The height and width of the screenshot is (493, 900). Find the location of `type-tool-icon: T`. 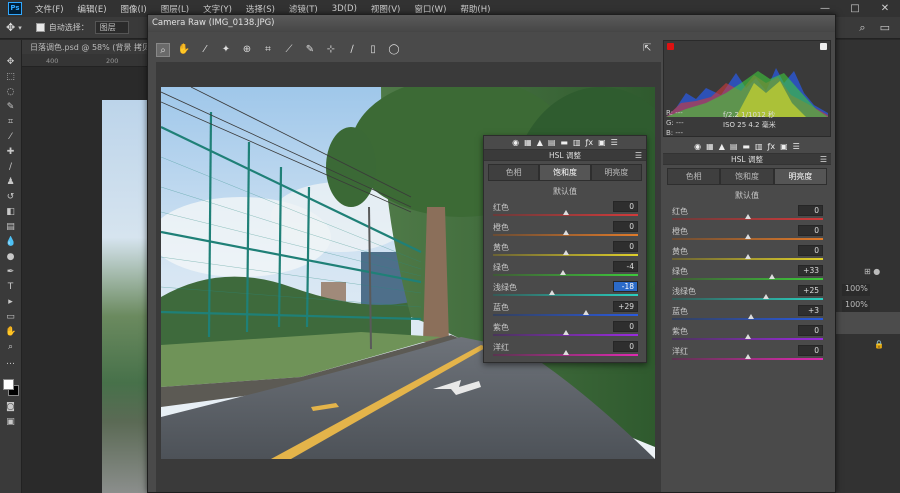

type-tool-icon: T is located at coordinates (10, 287).